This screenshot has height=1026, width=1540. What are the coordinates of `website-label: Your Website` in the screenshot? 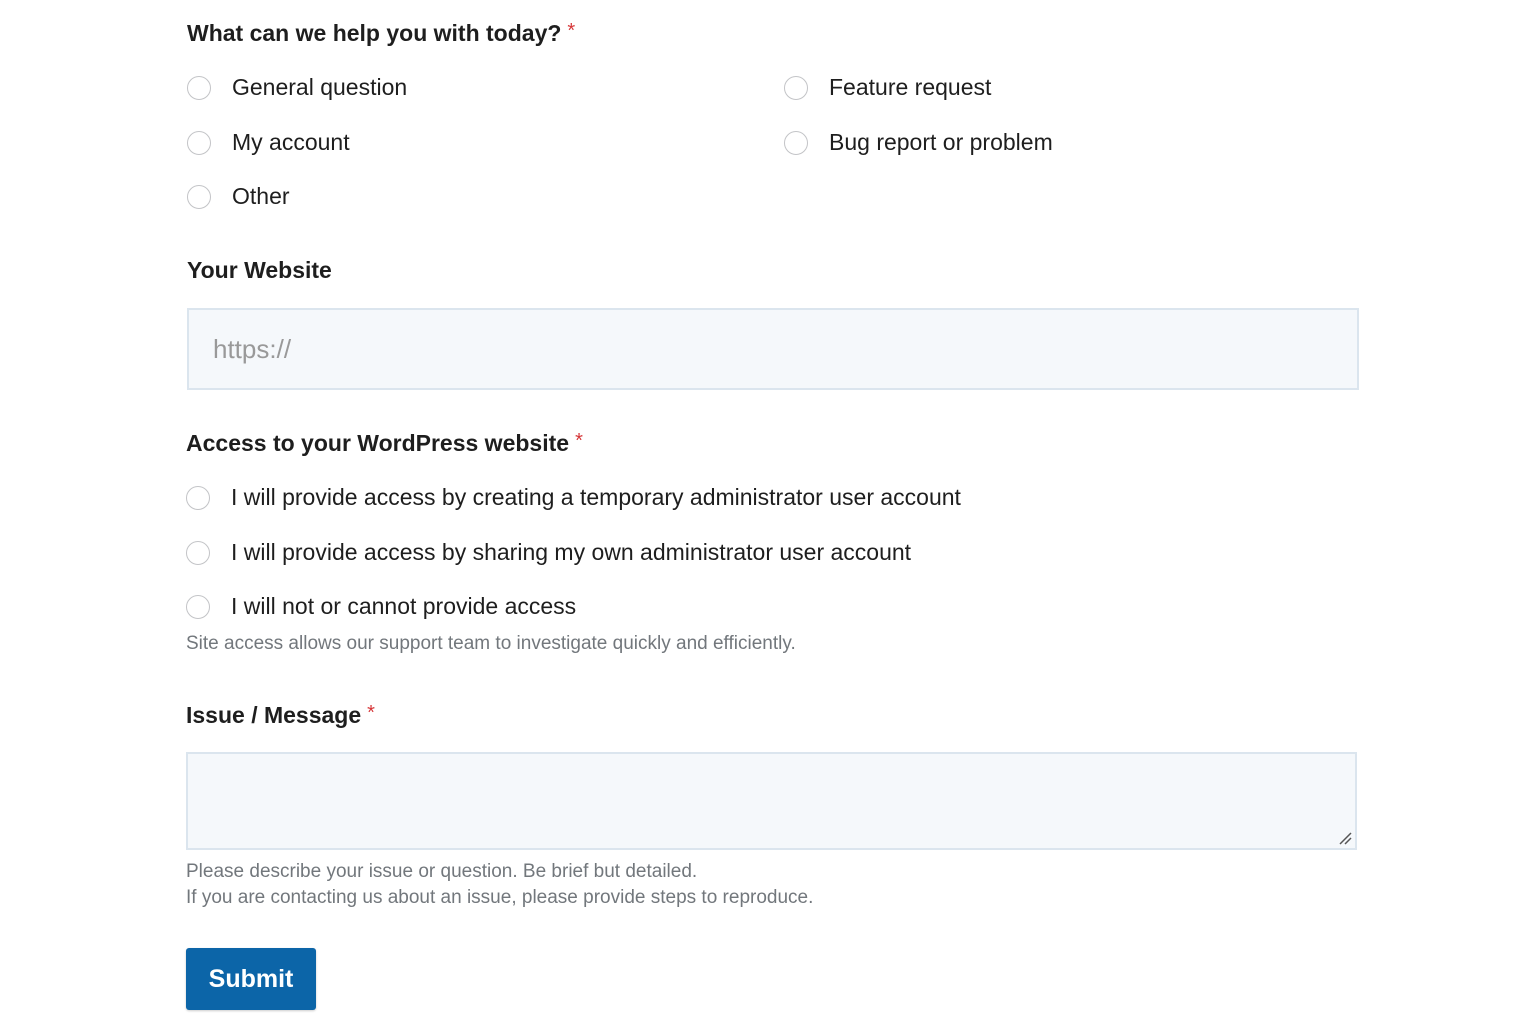 It's located at (259, 270).